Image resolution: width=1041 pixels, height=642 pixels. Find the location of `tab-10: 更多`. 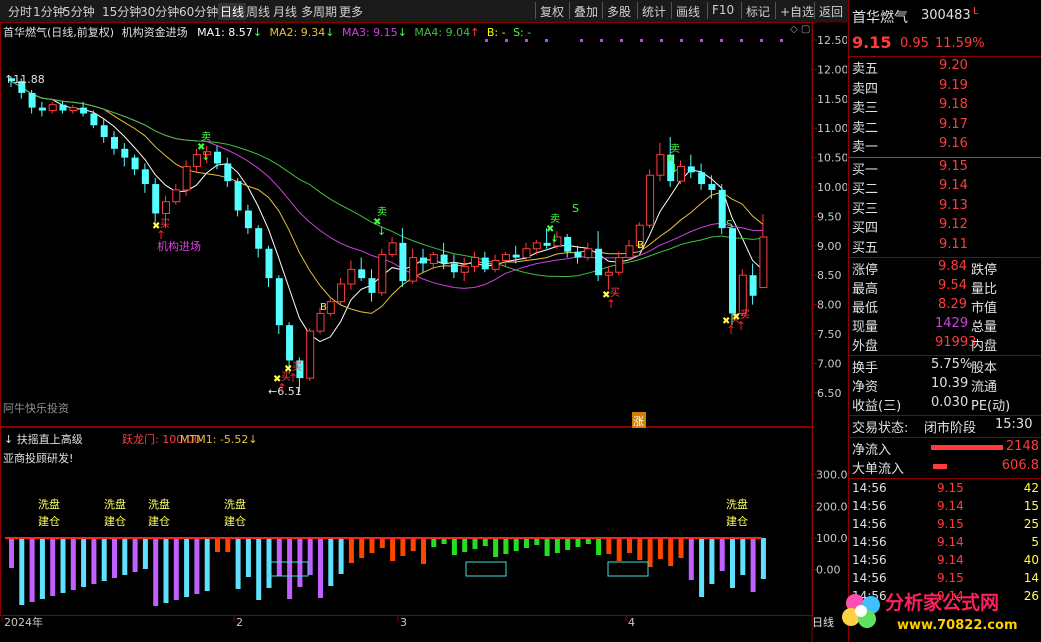

tab-10: 更多 is located at coordinates (351, 11).